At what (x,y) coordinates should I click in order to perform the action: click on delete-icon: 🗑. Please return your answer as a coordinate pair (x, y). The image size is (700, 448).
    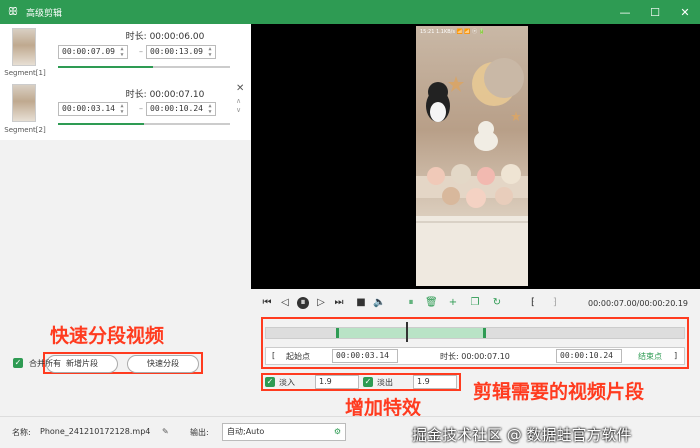
    Looking at the image, I should click on (431, 303).